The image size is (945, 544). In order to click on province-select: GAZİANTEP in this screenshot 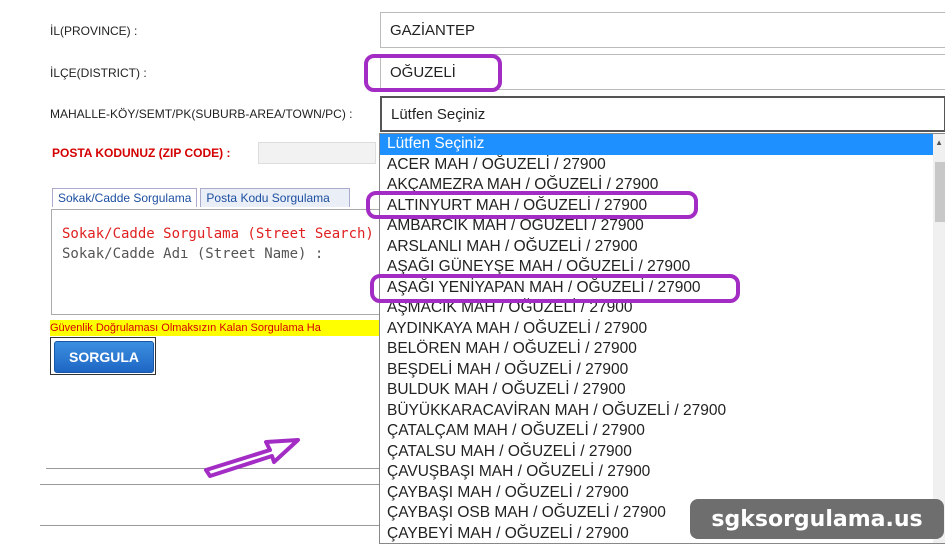, I will do `click(662, 30)`.